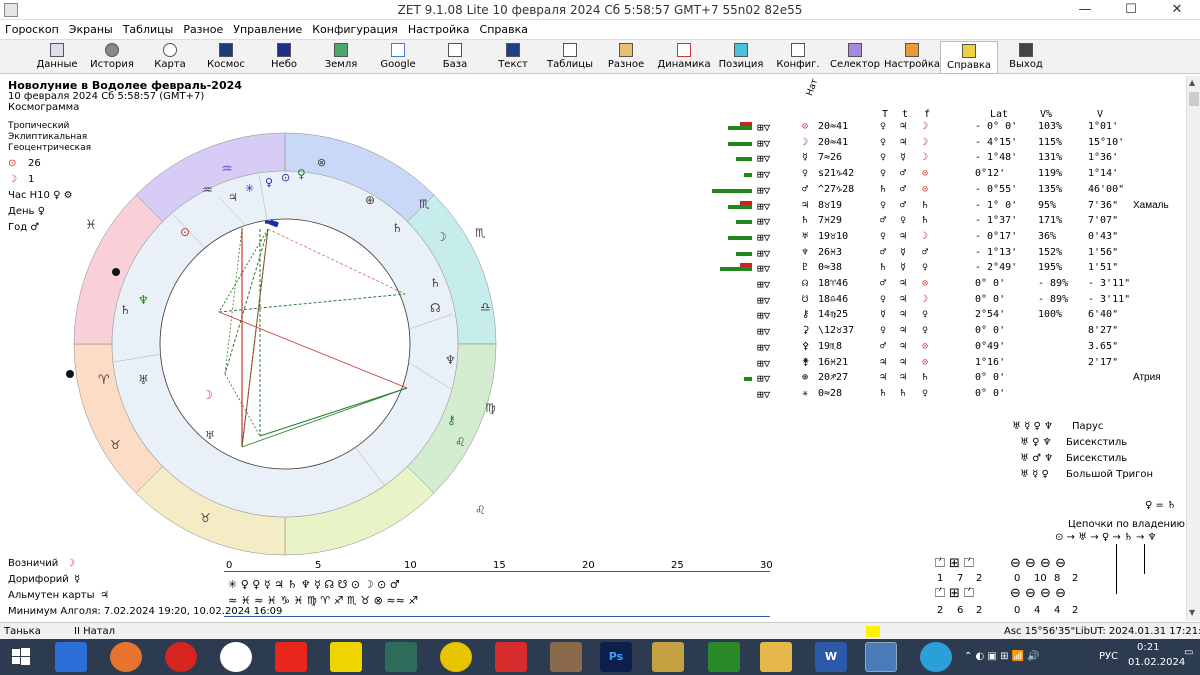  What do you see at coordinates (460, 442) in the screenshot?
I see `sign-leo-icon: ♌` at bounding box center [460, 442].